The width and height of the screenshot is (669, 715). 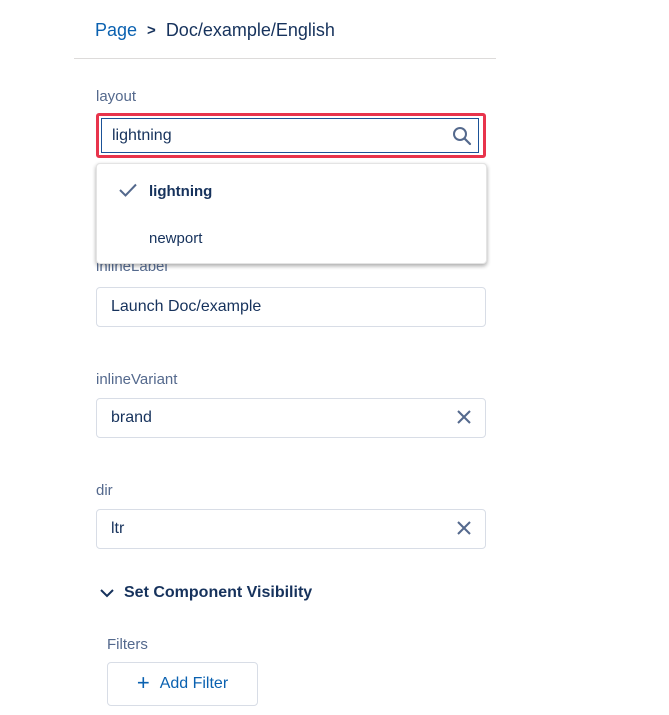 I want to click on dropdown-option-newport: newport, so click(x=291, y=238).